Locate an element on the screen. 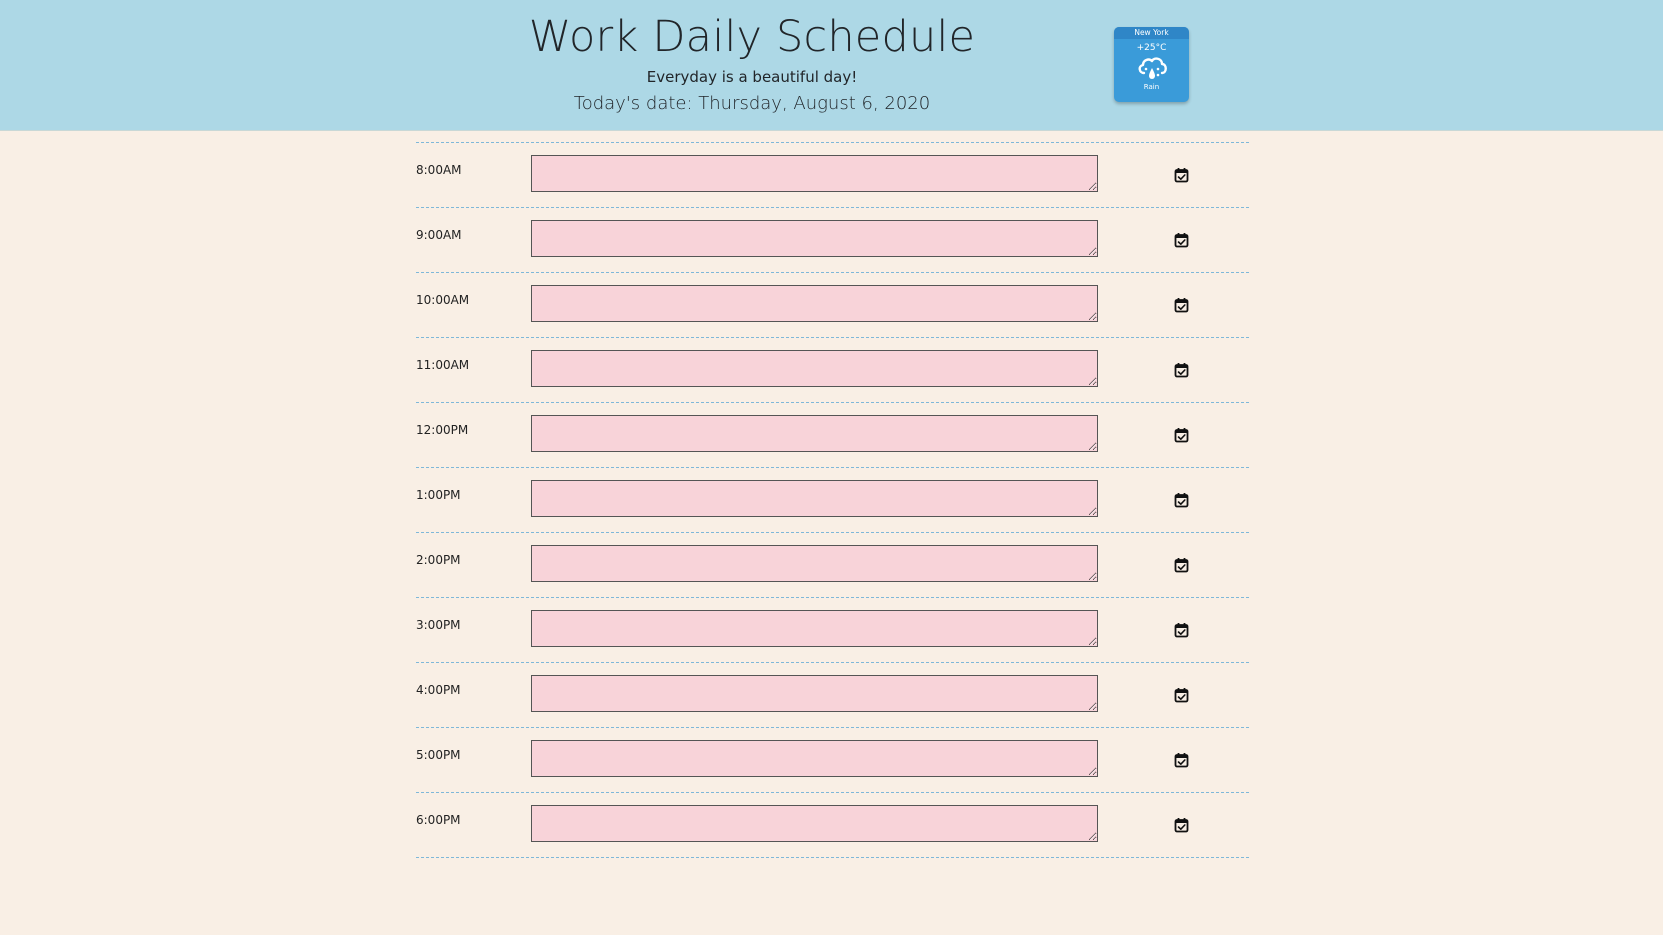 The image size is (1663, 935). time-block-row: 6:00PM is located at coordinates (832, 825).